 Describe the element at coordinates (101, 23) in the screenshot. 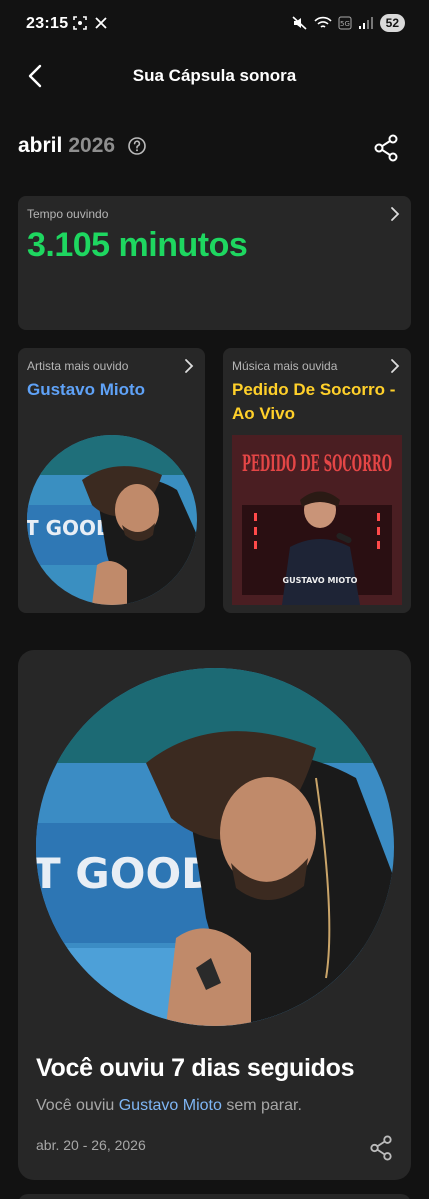

I see `x-app-icon` at that location.